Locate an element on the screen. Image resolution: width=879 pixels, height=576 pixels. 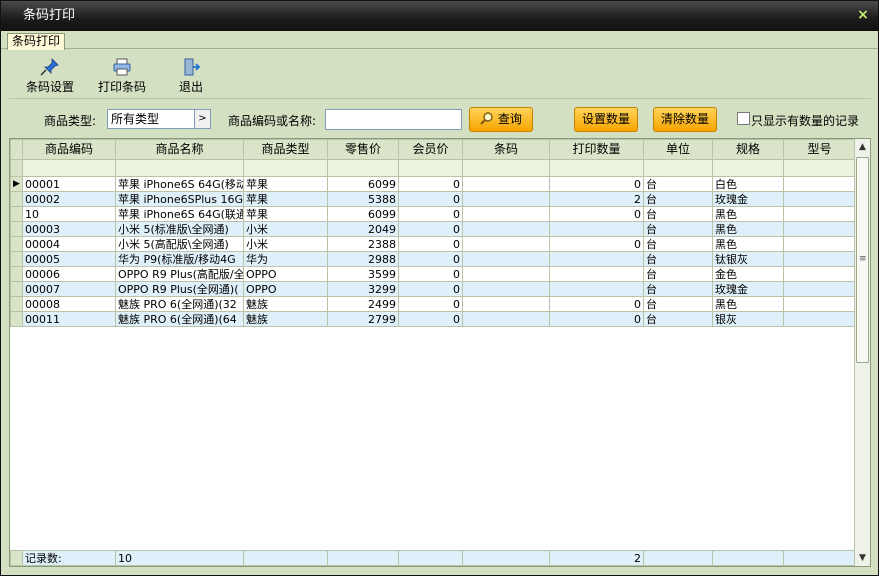
column-header: 条码 is located at coordinates (506, 149).